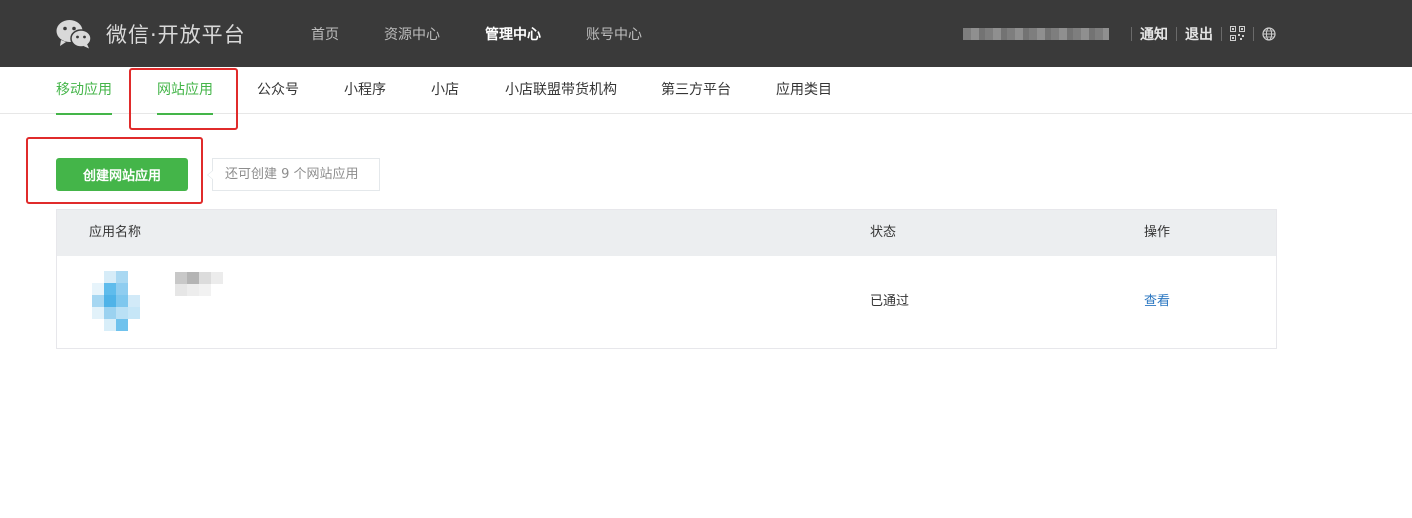  What do you see at coordinates (1036, 33) in the screenshot?
I see `account-name-redacted` at bounding box center [1036, 33].